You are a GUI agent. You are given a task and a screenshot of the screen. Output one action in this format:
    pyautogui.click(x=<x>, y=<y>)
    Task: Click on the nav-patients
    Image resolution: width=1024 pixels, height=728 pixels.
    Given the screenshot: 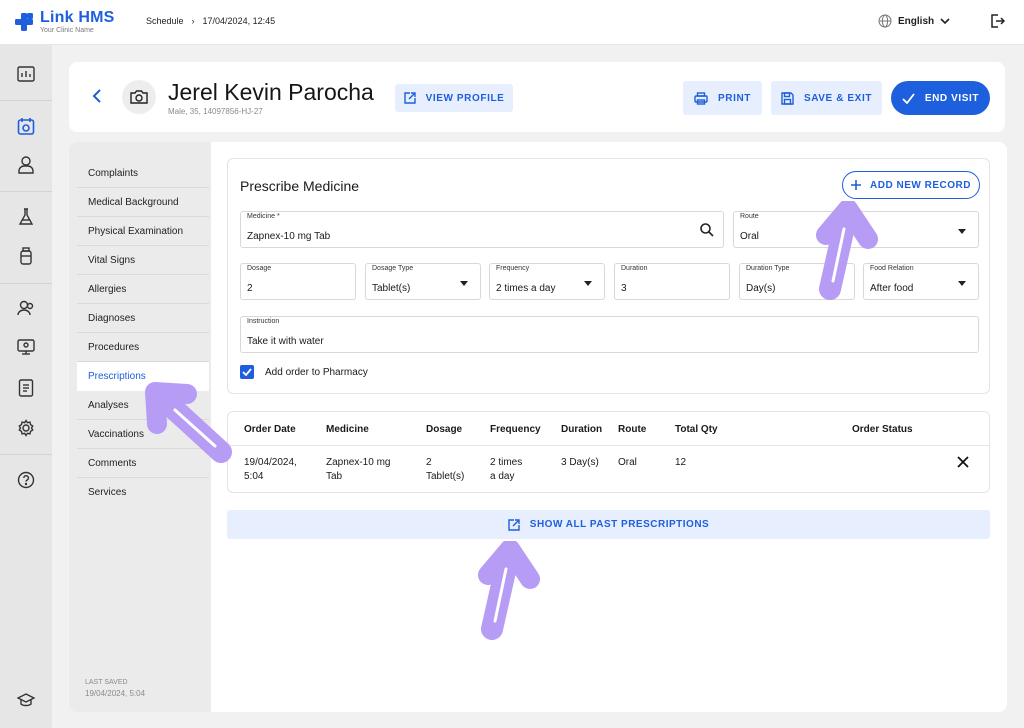 What is the action you would take?
    pyautogui.click(x=26, y=165)
    